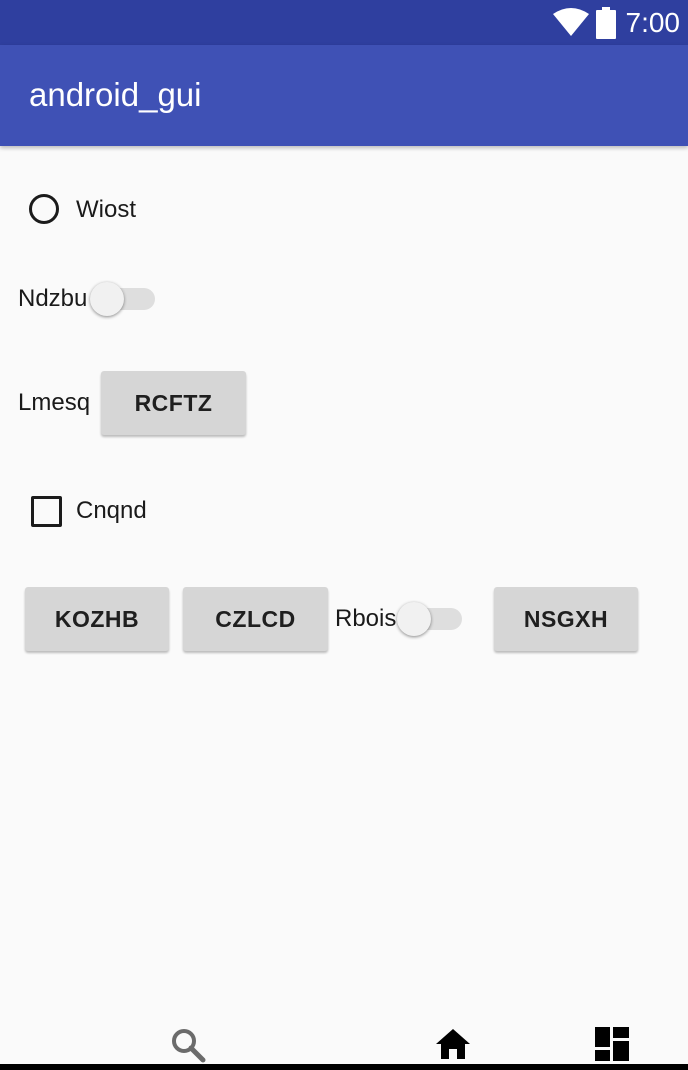 The image size is (688, 1070). Describe the element at coordinates (612, 1044) in the screenshot. I see `dashboard-icon` at that location.